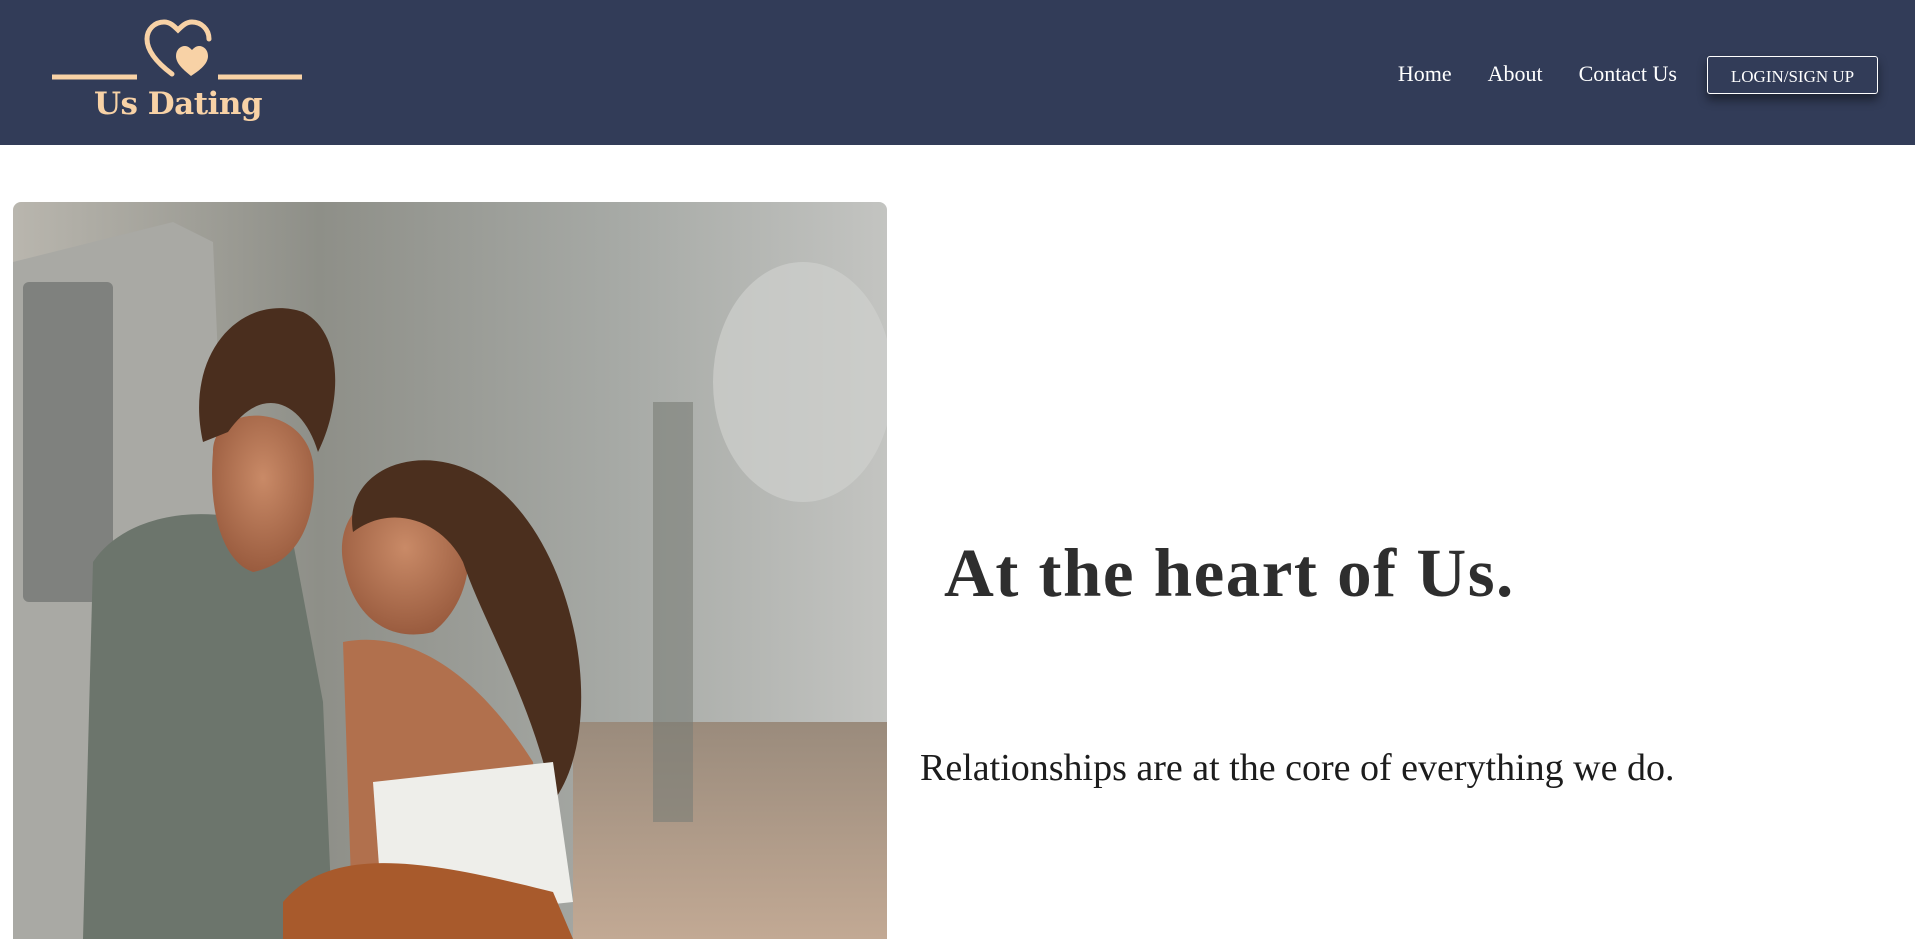 The height and width of the screenshot is (939, 1915). I want to click on brand-logo: Us Dating, so click(178, 73).